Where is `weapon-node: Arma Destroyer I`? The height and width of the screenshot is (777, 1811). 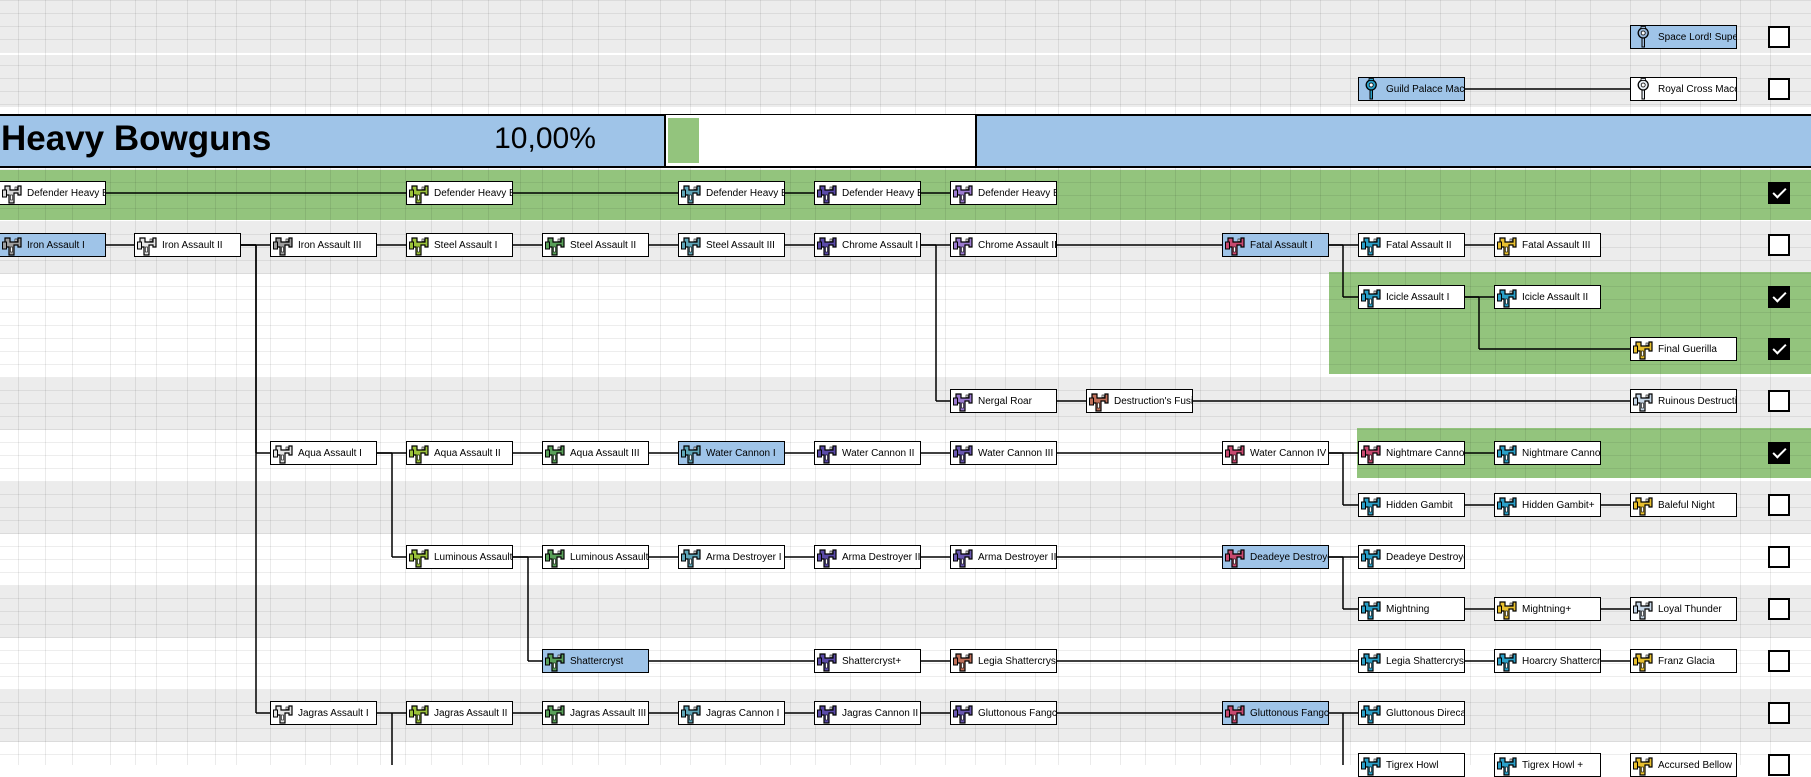 weapon-node: Arma Destroyer I is located at coordinates (731, 557).